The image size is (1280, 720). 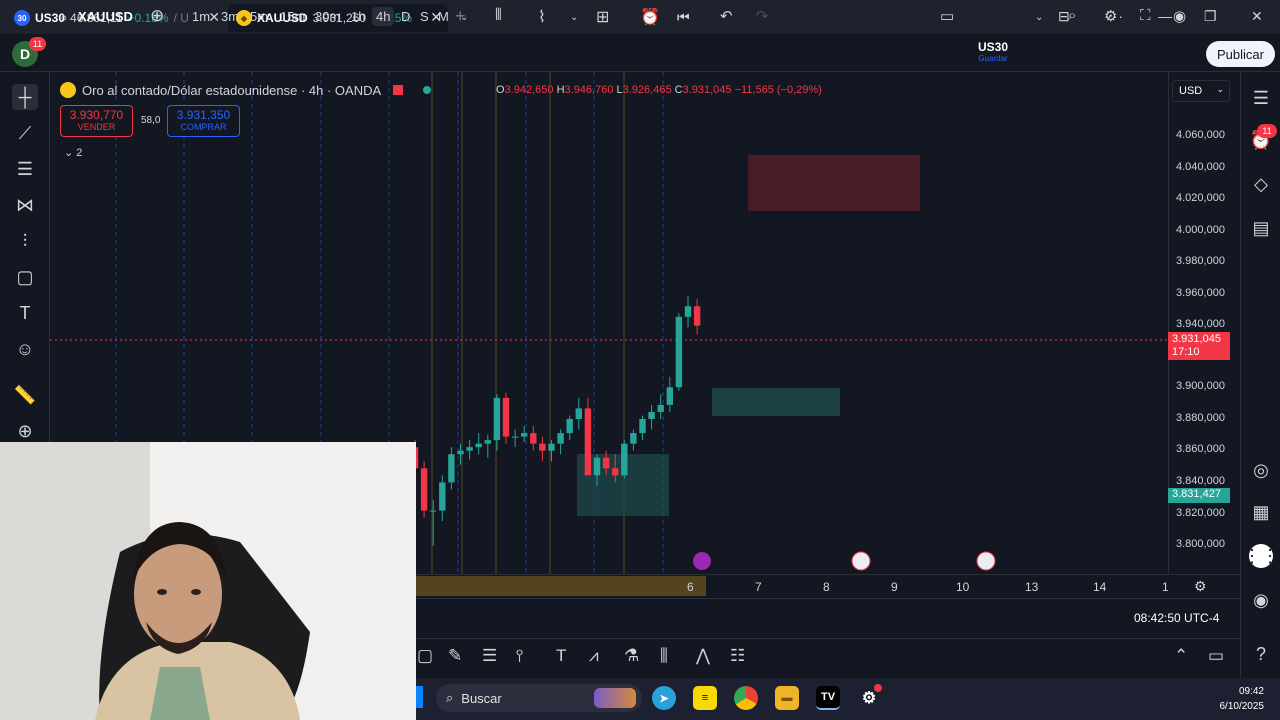 What do you see at coordinates (203, 121) in the screenshot?
I see `buy-button: 3.931,350 COMPRAR` at bounding box center [203, 121].